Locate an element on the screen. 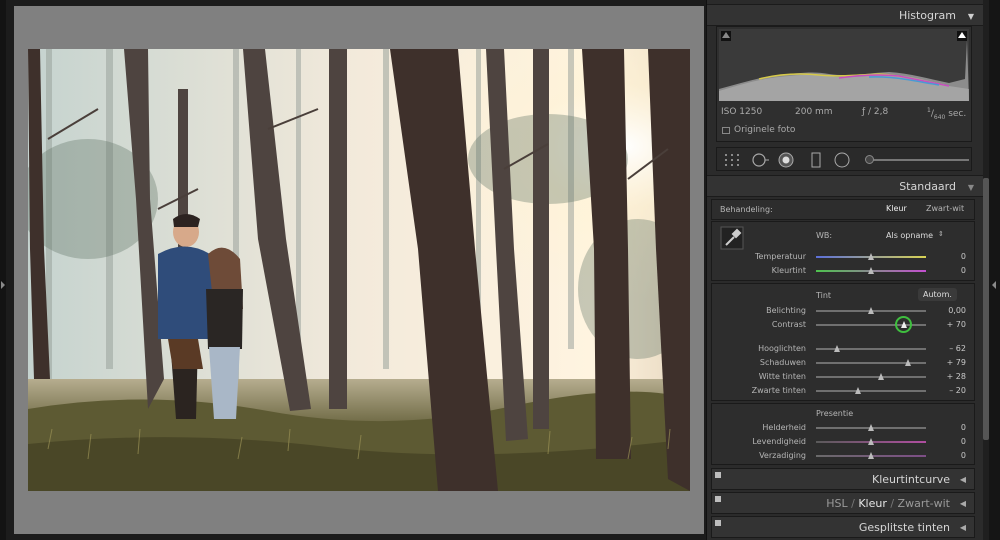 The image size is (1000, 540). spot-removal-icon is located at coordinates (760, 160).